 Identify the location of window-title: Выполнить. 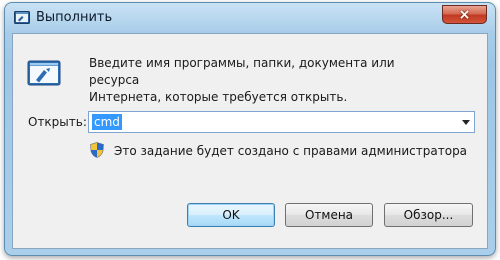
(74, 17).